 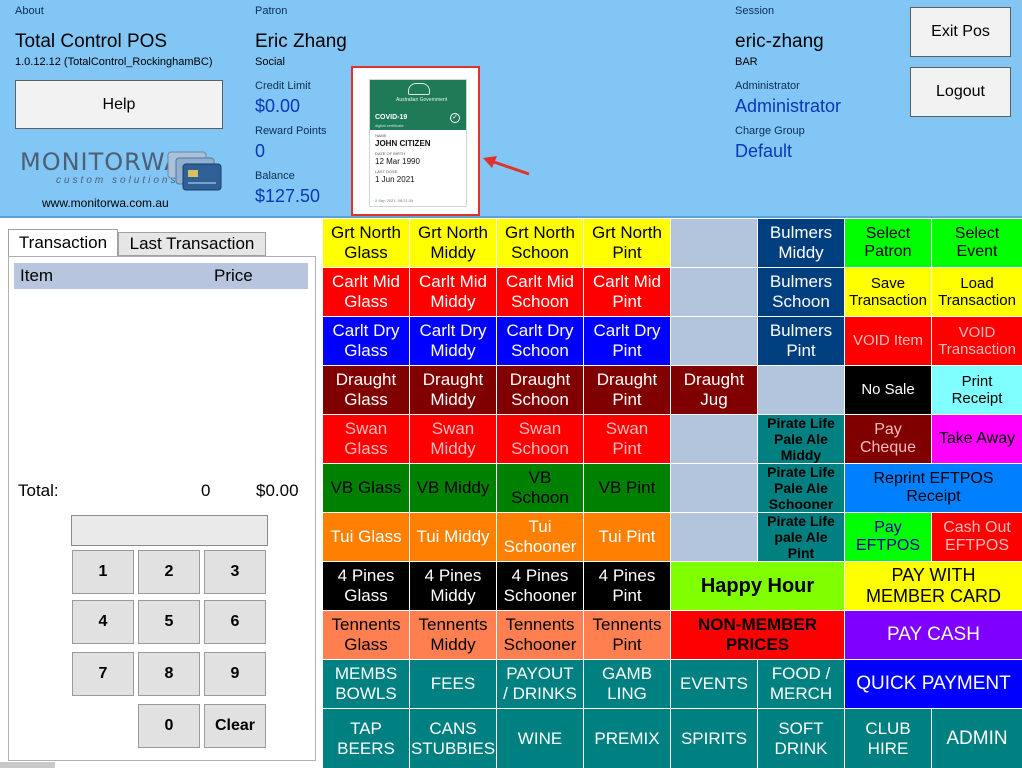 I want to click on grid-button-save-transaction: Save Transaction, so click(x=888, y=292).